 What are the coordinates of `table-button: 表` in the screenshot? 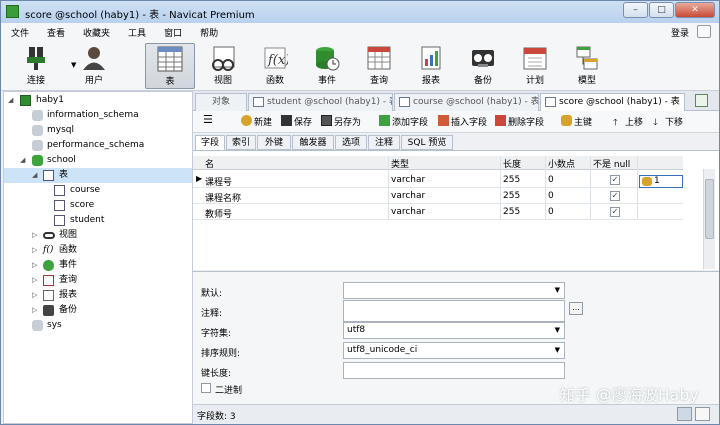 It's located at (170, 66).